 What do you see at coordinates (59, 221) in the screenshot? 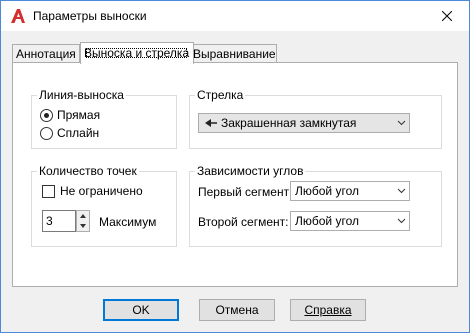
I see `max-points-input: 3` at bounding box center [59, 221].